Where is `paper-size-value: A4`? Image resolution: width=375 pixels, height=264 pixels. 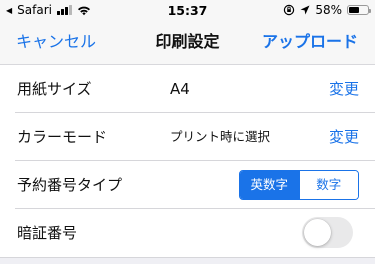 paper-size-value: A4 is located at coordinates (180, 89).